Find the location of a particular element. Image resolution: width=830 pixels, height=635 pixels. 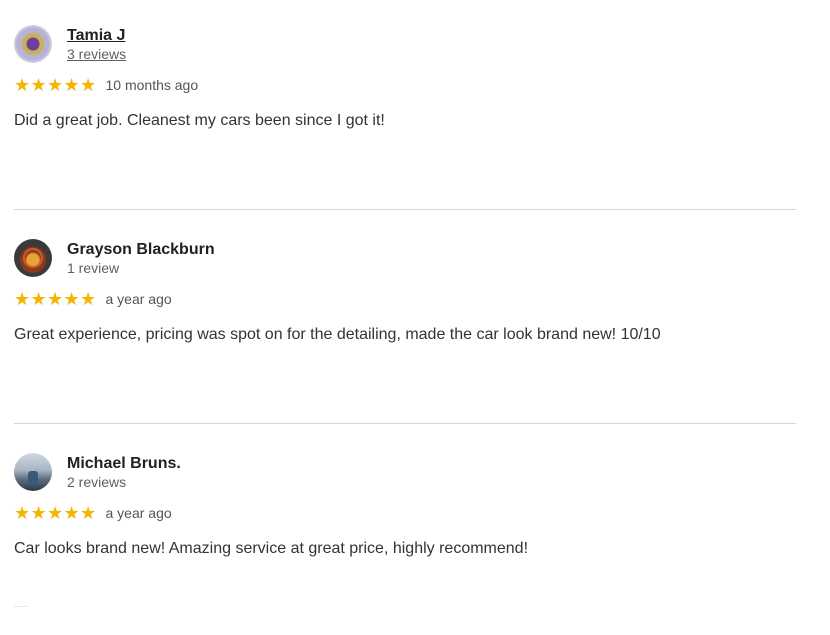

author-info: Michael Bruns. 2 reviews is located at coordinates (124, 472).